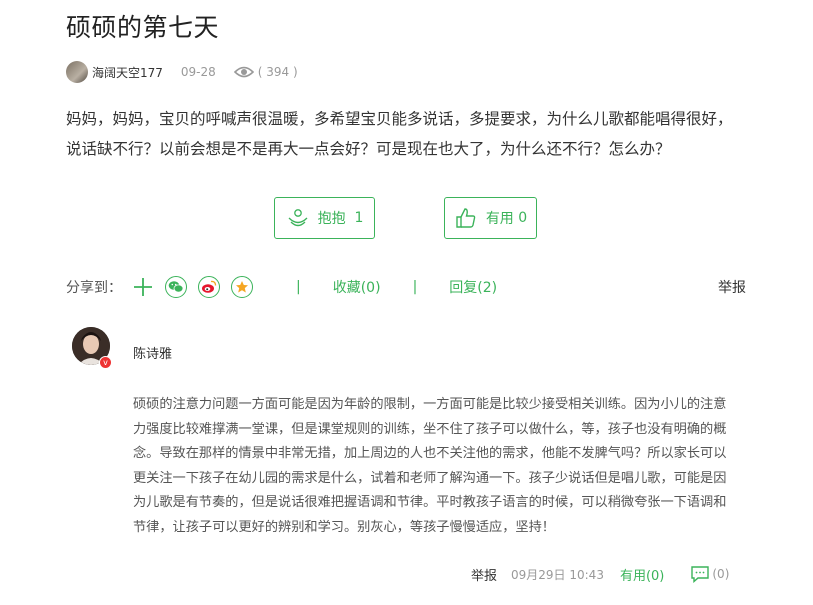  What do you see at coordinates (484, 574) in the screenshot?
I see `answer-report-link: 举报` at bounding box center [484, 574].